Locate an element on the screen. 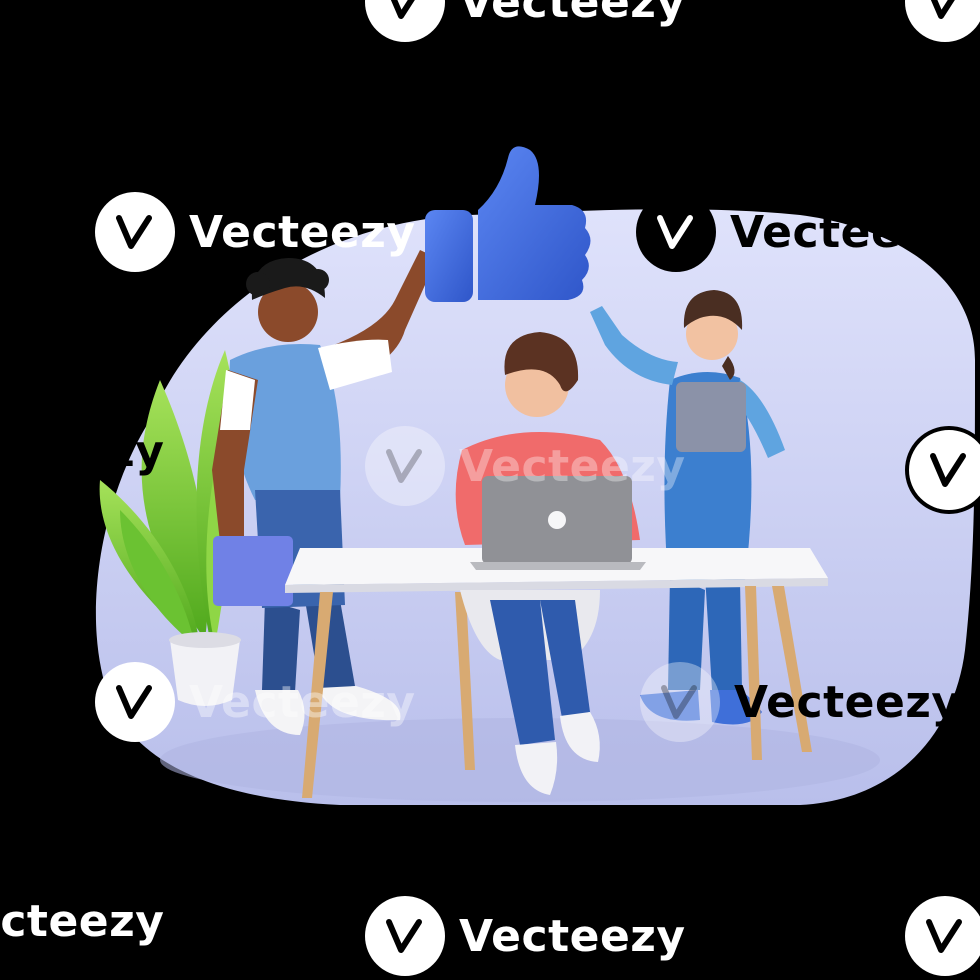 This screenshot has height=980, width=980. thumbs-up-icon is located at coordinates (508, 224).